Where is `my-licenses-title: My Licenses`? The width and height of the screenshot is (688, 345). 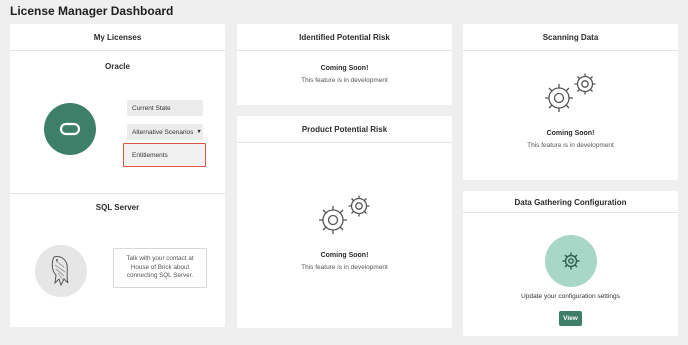 my-licenses-title: My Licenses is located at coordinates (117, 37).